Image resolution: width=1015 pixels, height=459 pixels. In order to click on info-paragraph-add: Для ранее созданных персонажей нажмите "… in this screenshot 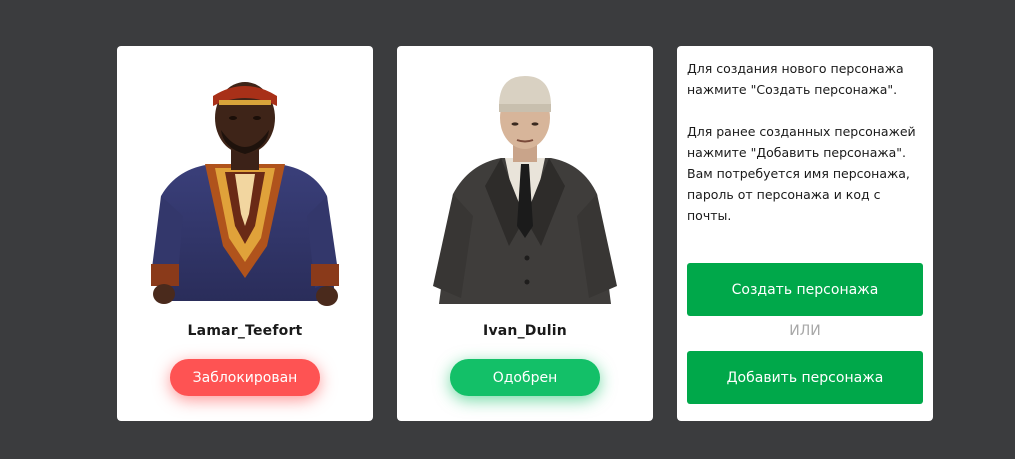, I will do `click(801, 173)`.